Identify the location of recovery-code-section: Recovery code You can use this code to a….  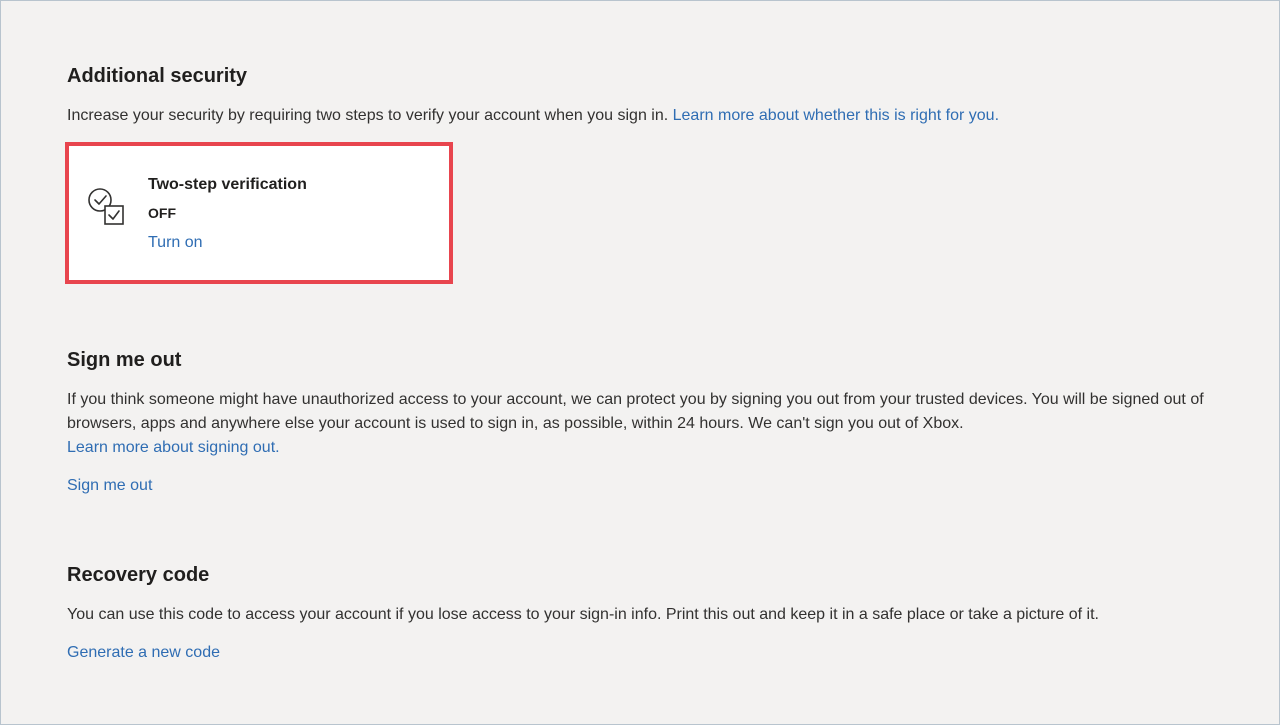
(652, 613).